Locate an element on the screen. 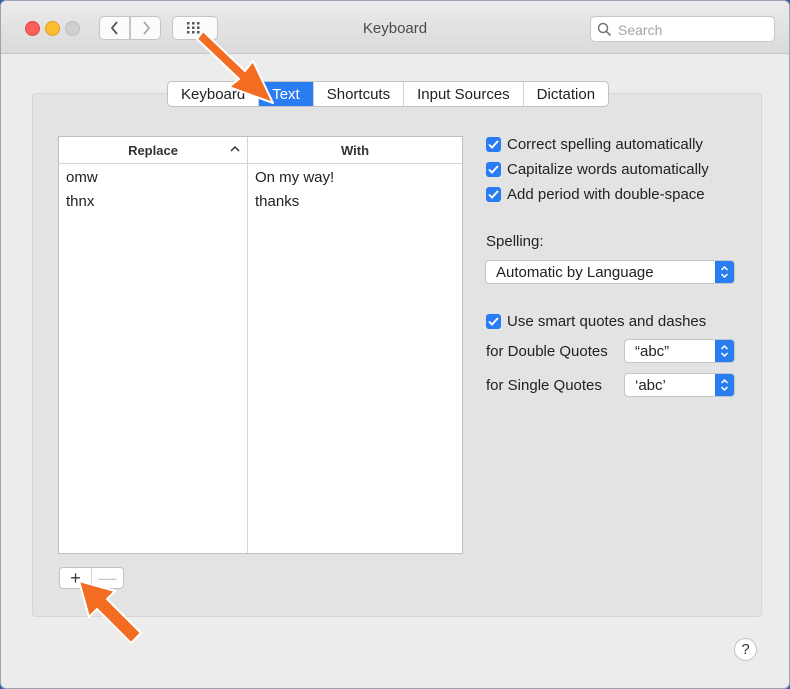  capitalize-words-checkbox: Capitalize words automatically is located at coordinates (597, 169).